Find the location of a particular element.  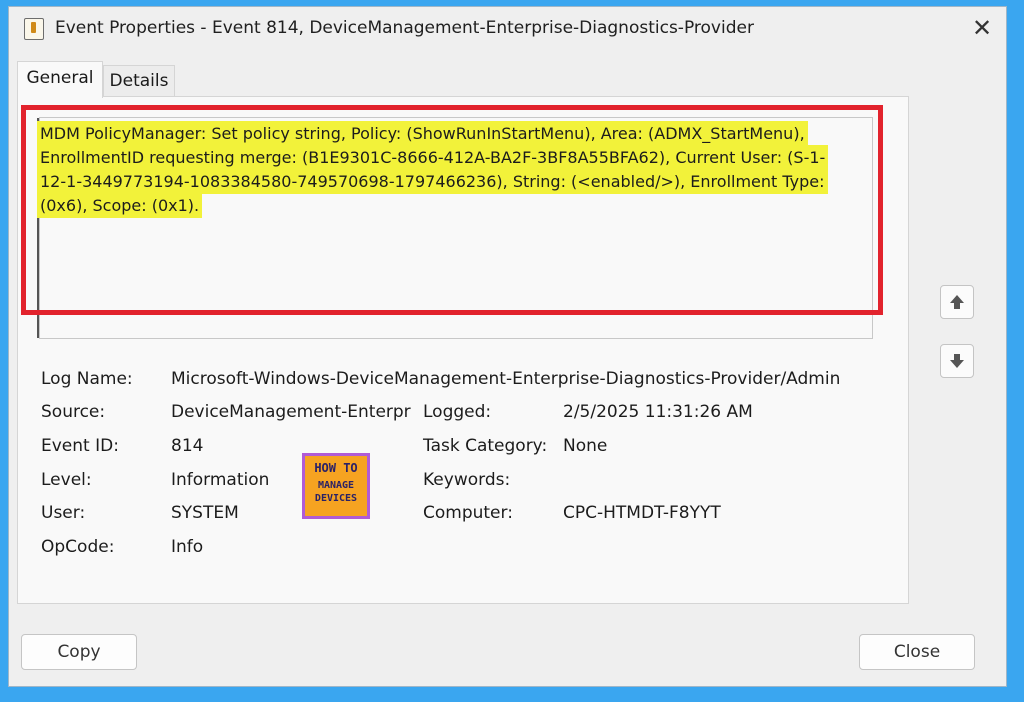

event-viewer-icon is located at coordinates (34, 29).